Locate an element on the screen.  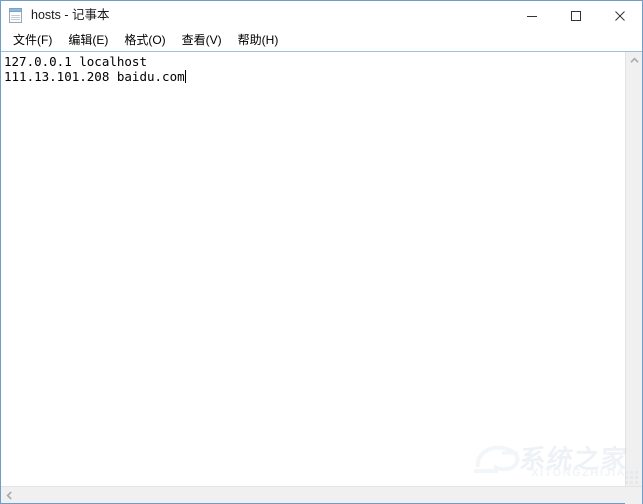
vertical-scrollbar is located at coordinates (633, 269).